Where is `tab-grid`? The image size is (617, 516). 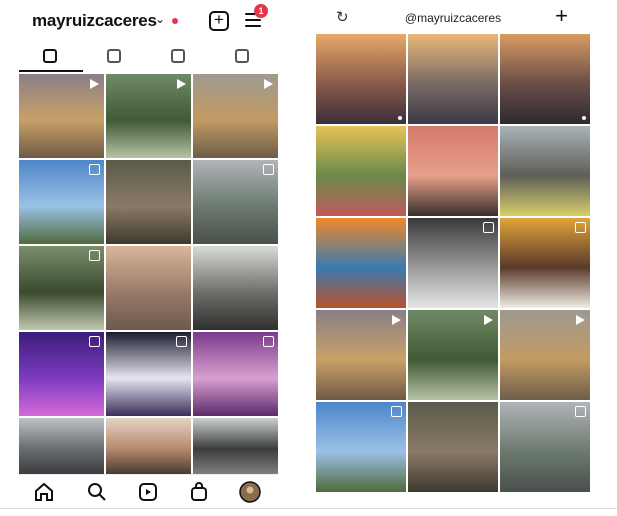 tab-grid is located at coordinates (51, 57).